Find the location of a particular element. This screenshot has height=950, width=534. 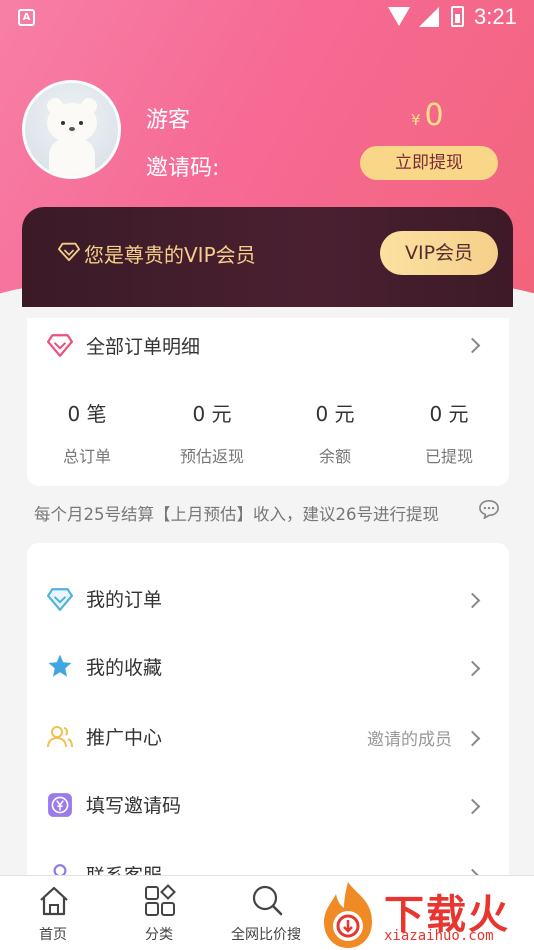

watermark: 下载火 xiazaihuo.com is located at coordinates (425, 915).